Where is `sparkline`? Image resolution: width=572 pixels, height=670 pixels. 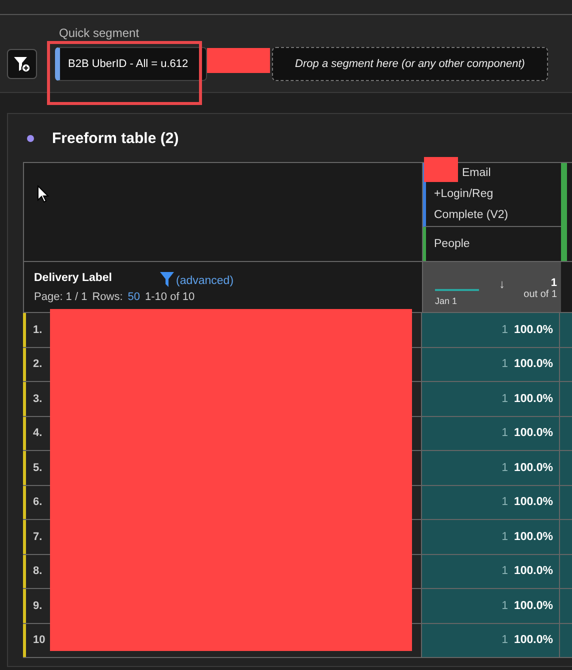 sparkline is located at coordinates (457, 290).